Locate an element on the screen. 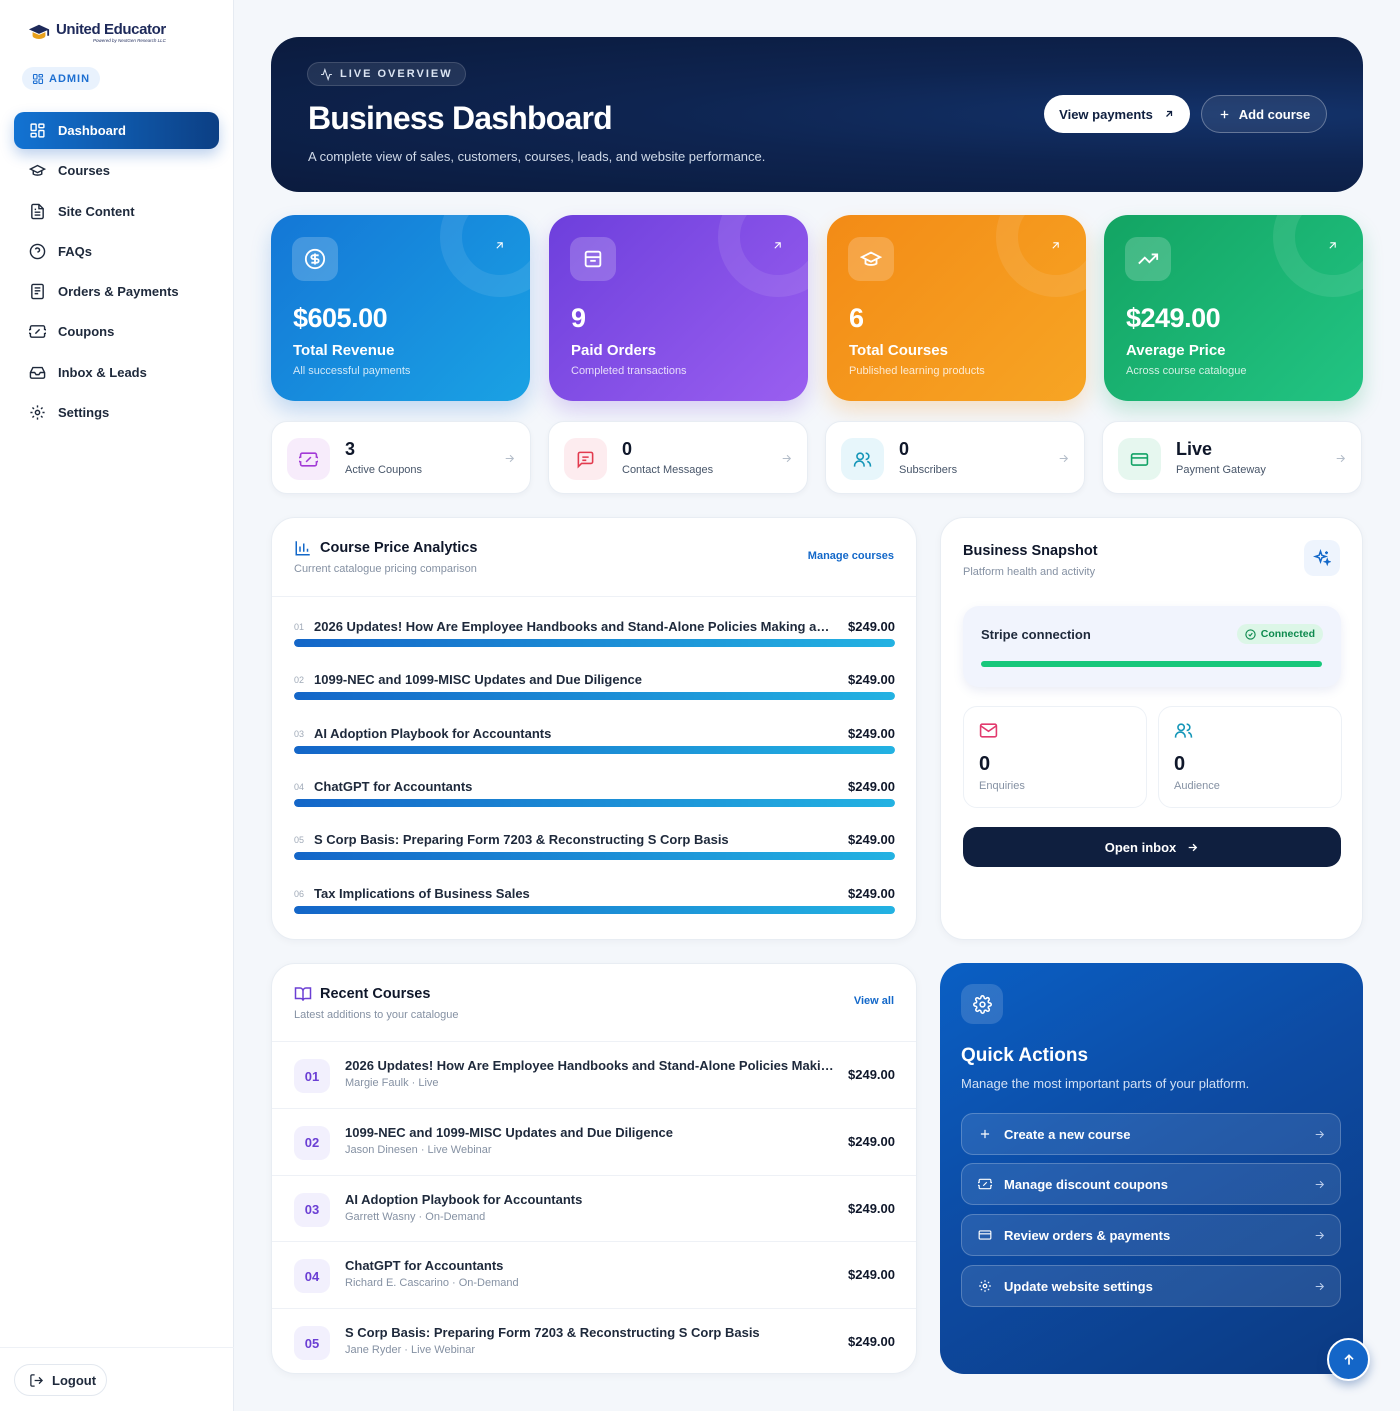 This screenshot has width=1400, height=1411. sidebar-item-label: Orders & Payments is located at coordinates (118, 292).